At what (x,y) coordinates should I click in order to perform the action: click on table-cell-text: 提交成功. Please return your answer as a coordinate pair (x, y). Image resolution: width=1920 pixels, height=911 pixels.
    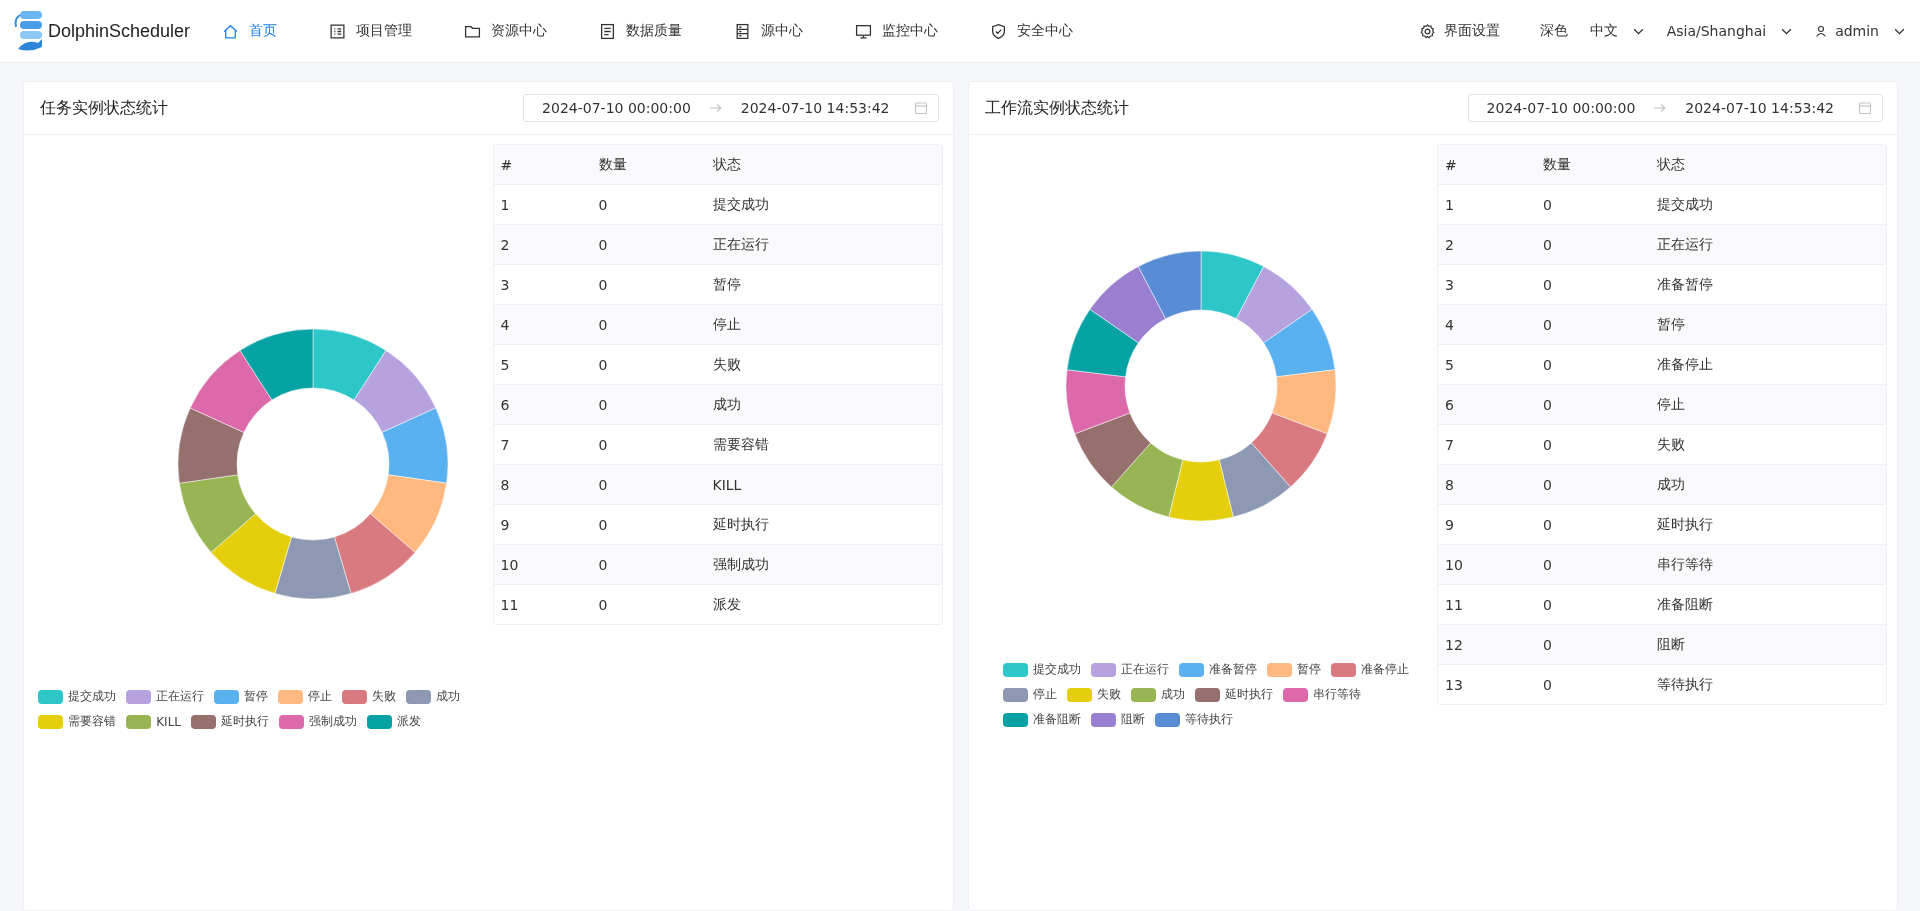
    Looking at the image, I should click on (740, 204).